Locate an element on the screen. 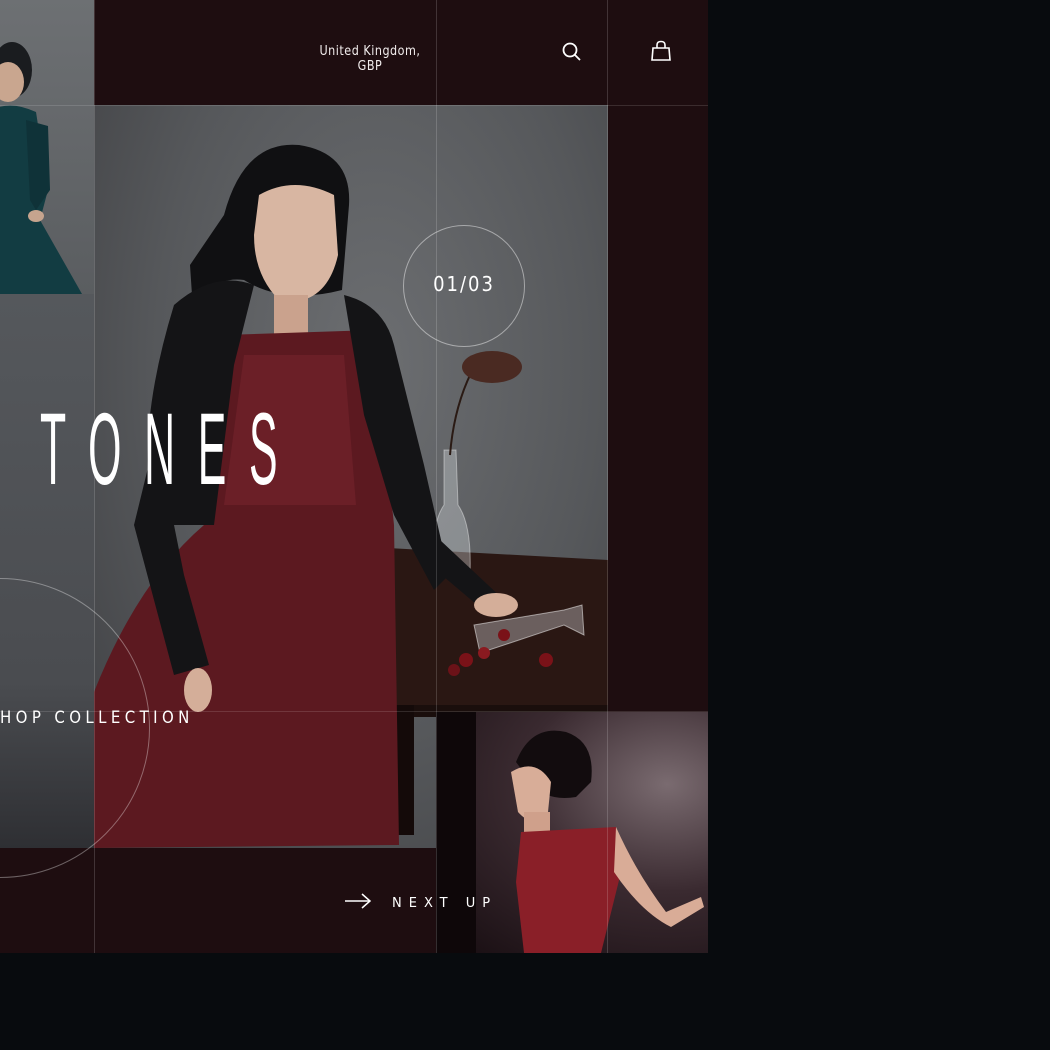  next-slide-preview-photo is located at coordinates (572, 832).